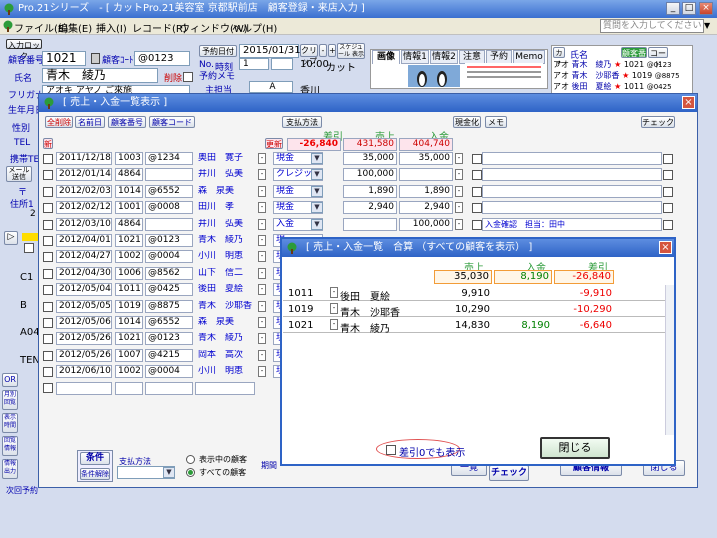 The width and height of the screenshot is (717, 538). Describe the element at coordinates (84, 191) in the screenshot. I see `row-date: 2012/02/03` at that location.